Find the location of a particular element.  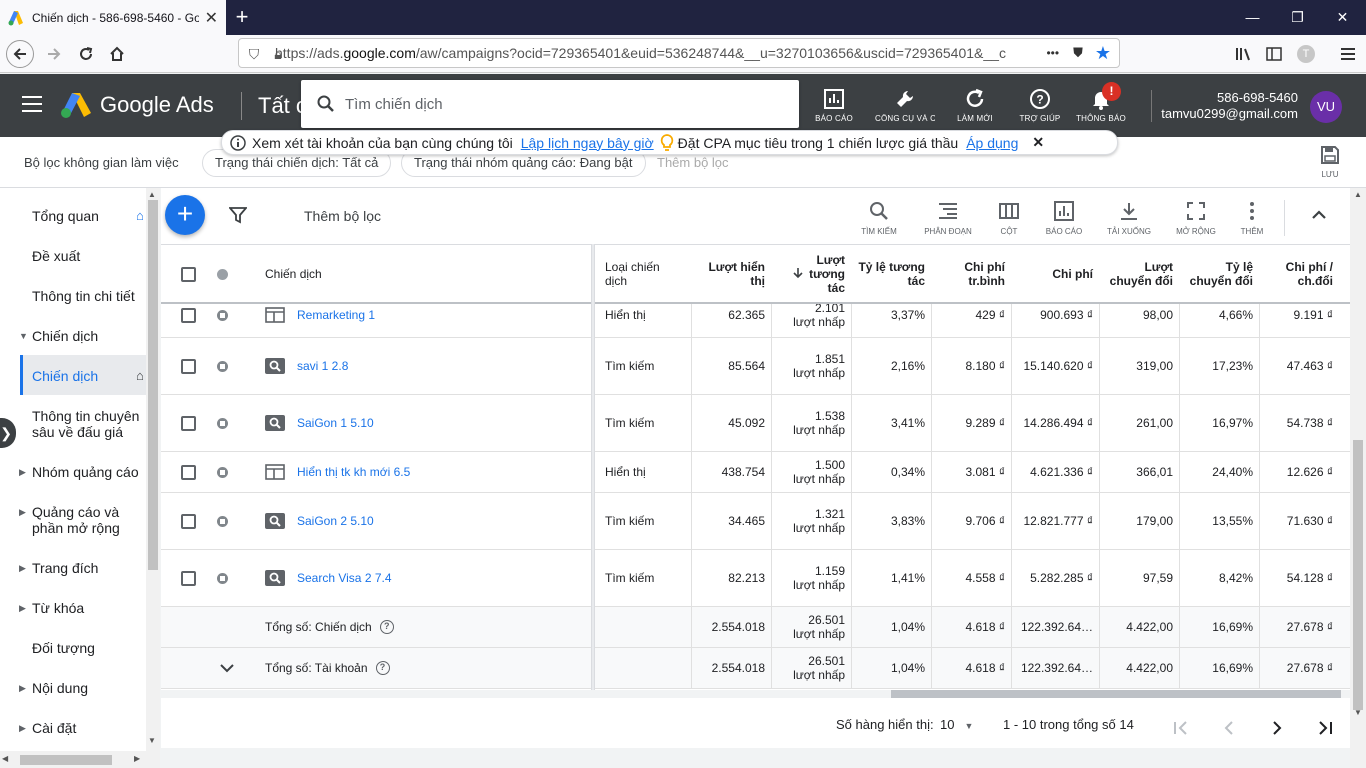

sidebar-item-2: Thông tin chi tiết is located at coordinates (72, 306).